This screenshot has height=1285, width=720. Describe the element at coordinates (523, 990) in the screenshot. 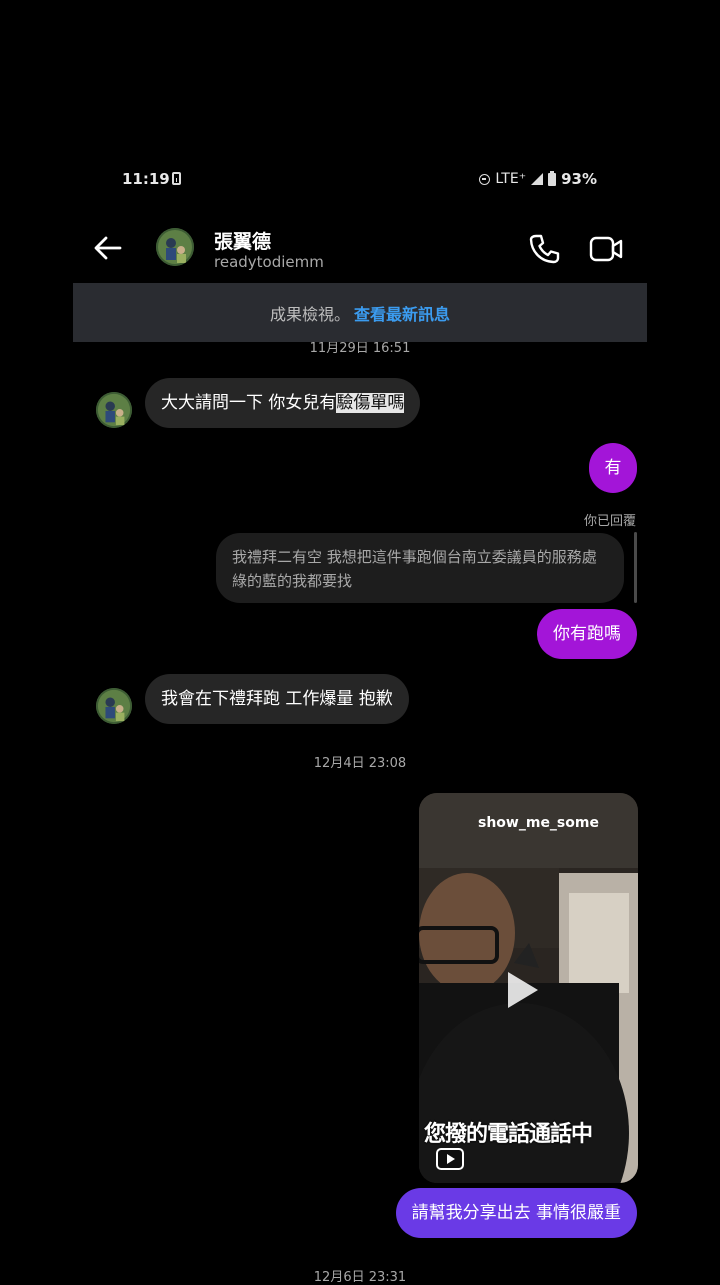

I see `play-icon` at that location.